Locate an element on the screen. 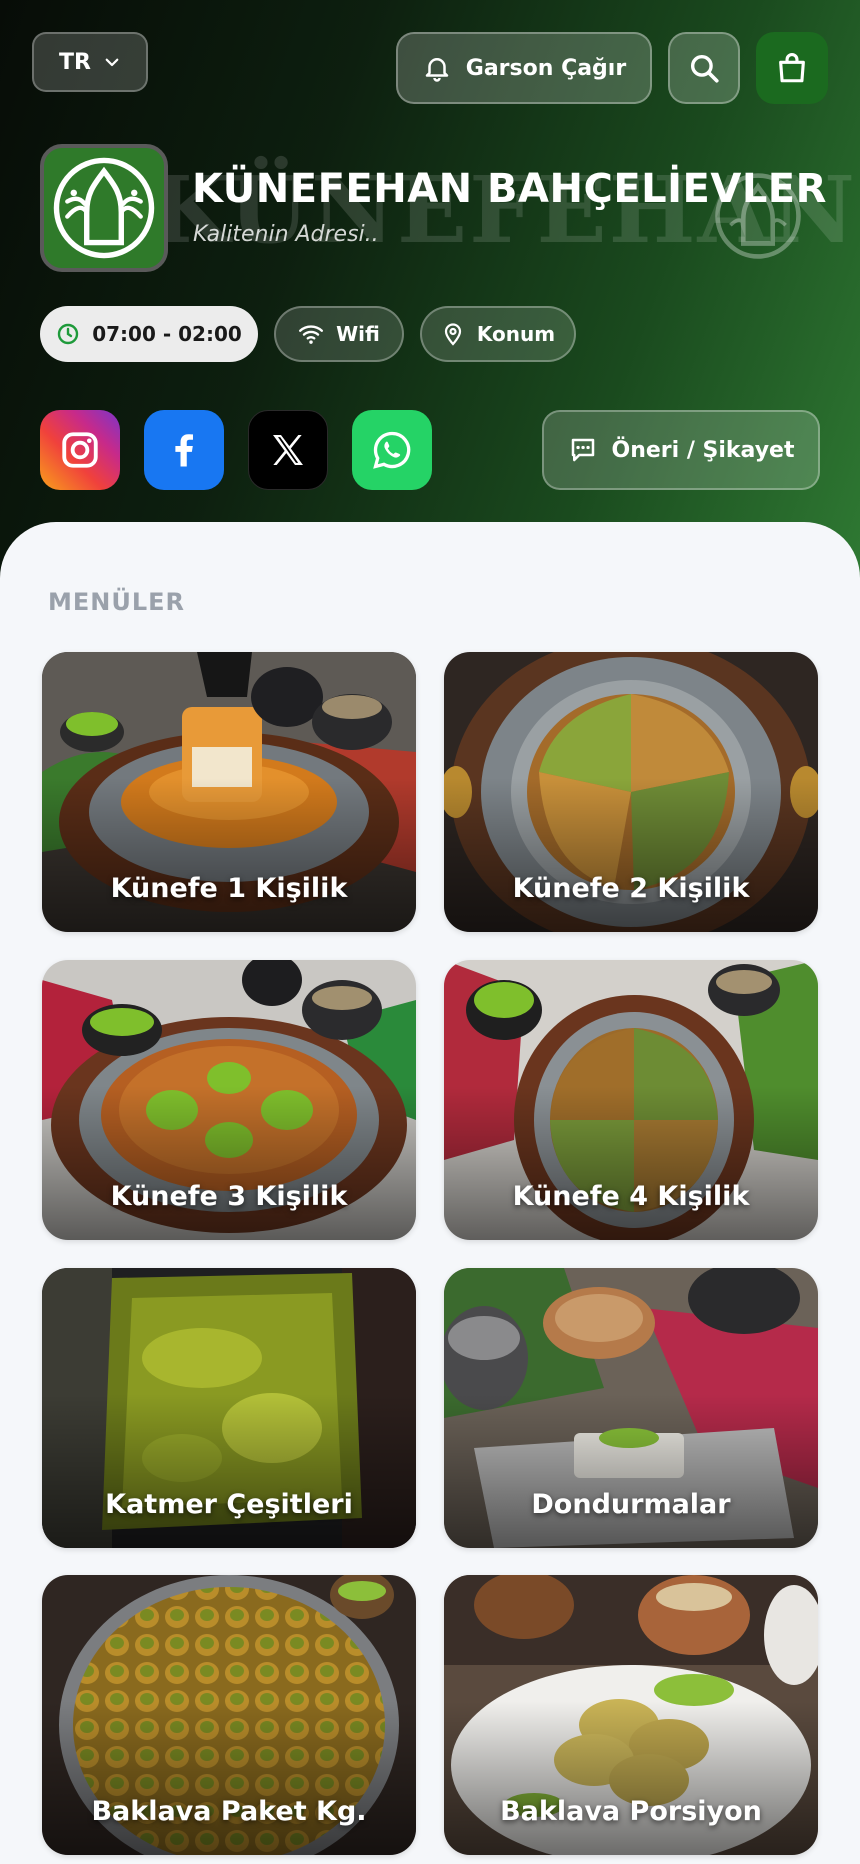 The width and height of the screenshot is (860, 1864). call-waiter-button: Garson Çağır is located at coordinates (524, 68).